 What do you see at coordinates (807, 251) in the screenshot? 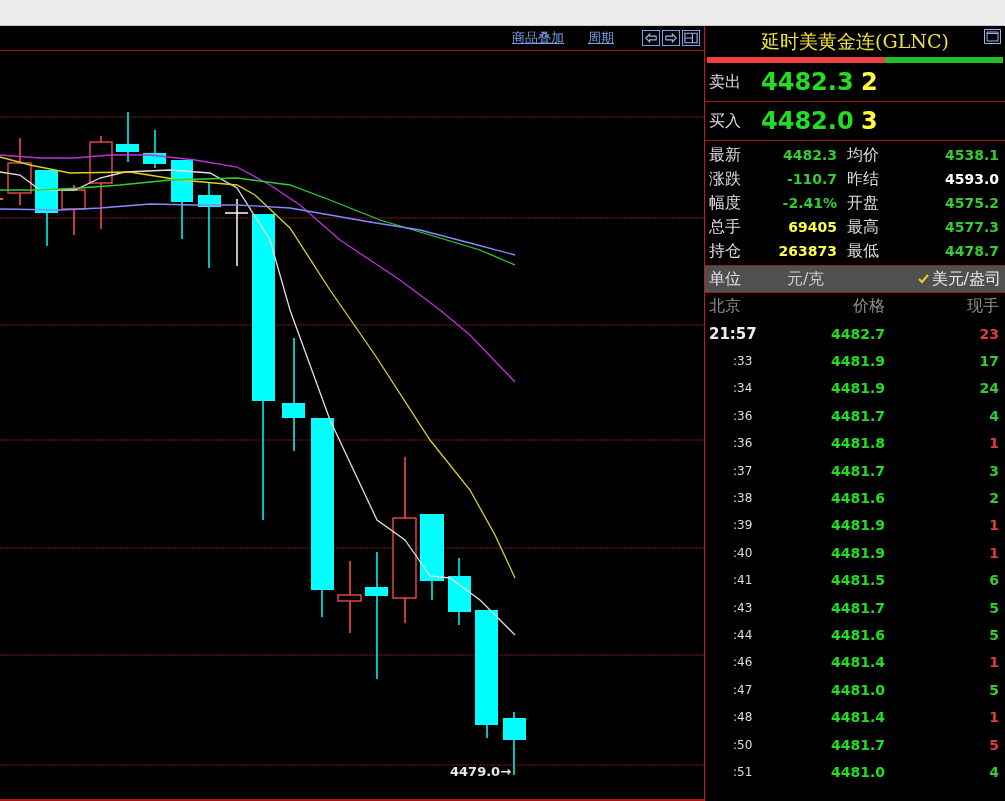
I see `stat-value: 263873` at bounding box center [807, 251].